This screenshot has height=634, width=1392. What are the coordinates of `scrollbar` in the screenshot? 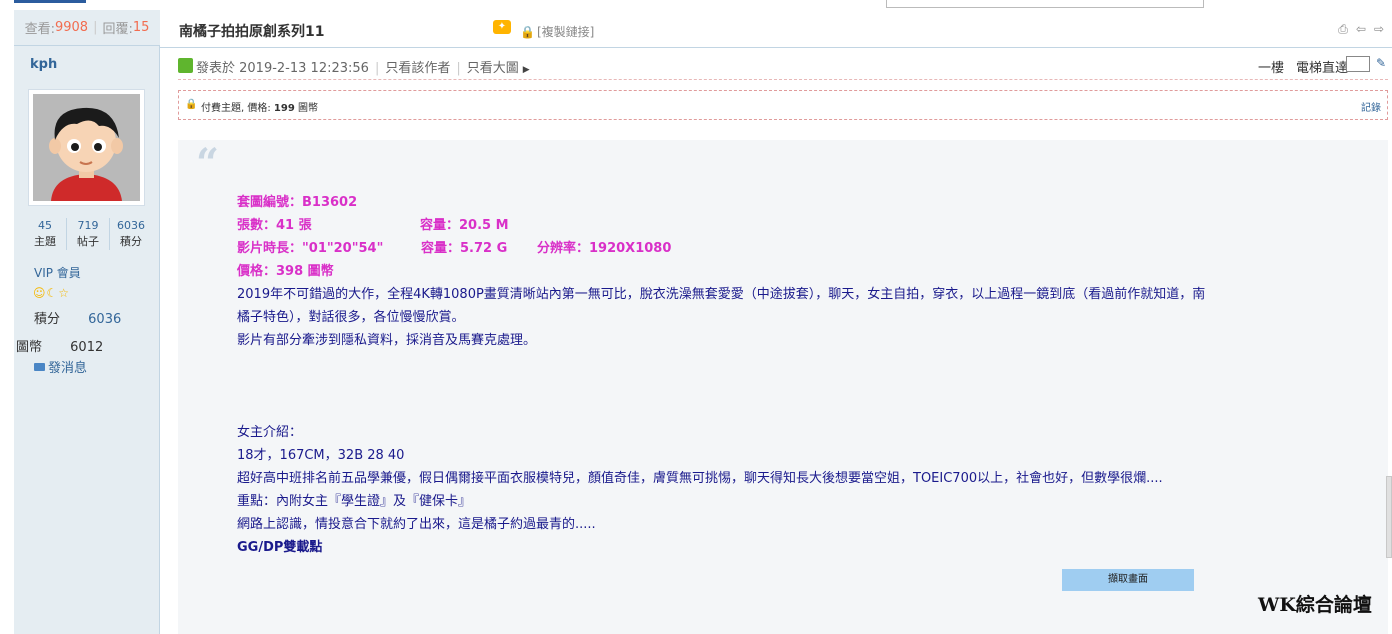 It's located at (1389, 517).